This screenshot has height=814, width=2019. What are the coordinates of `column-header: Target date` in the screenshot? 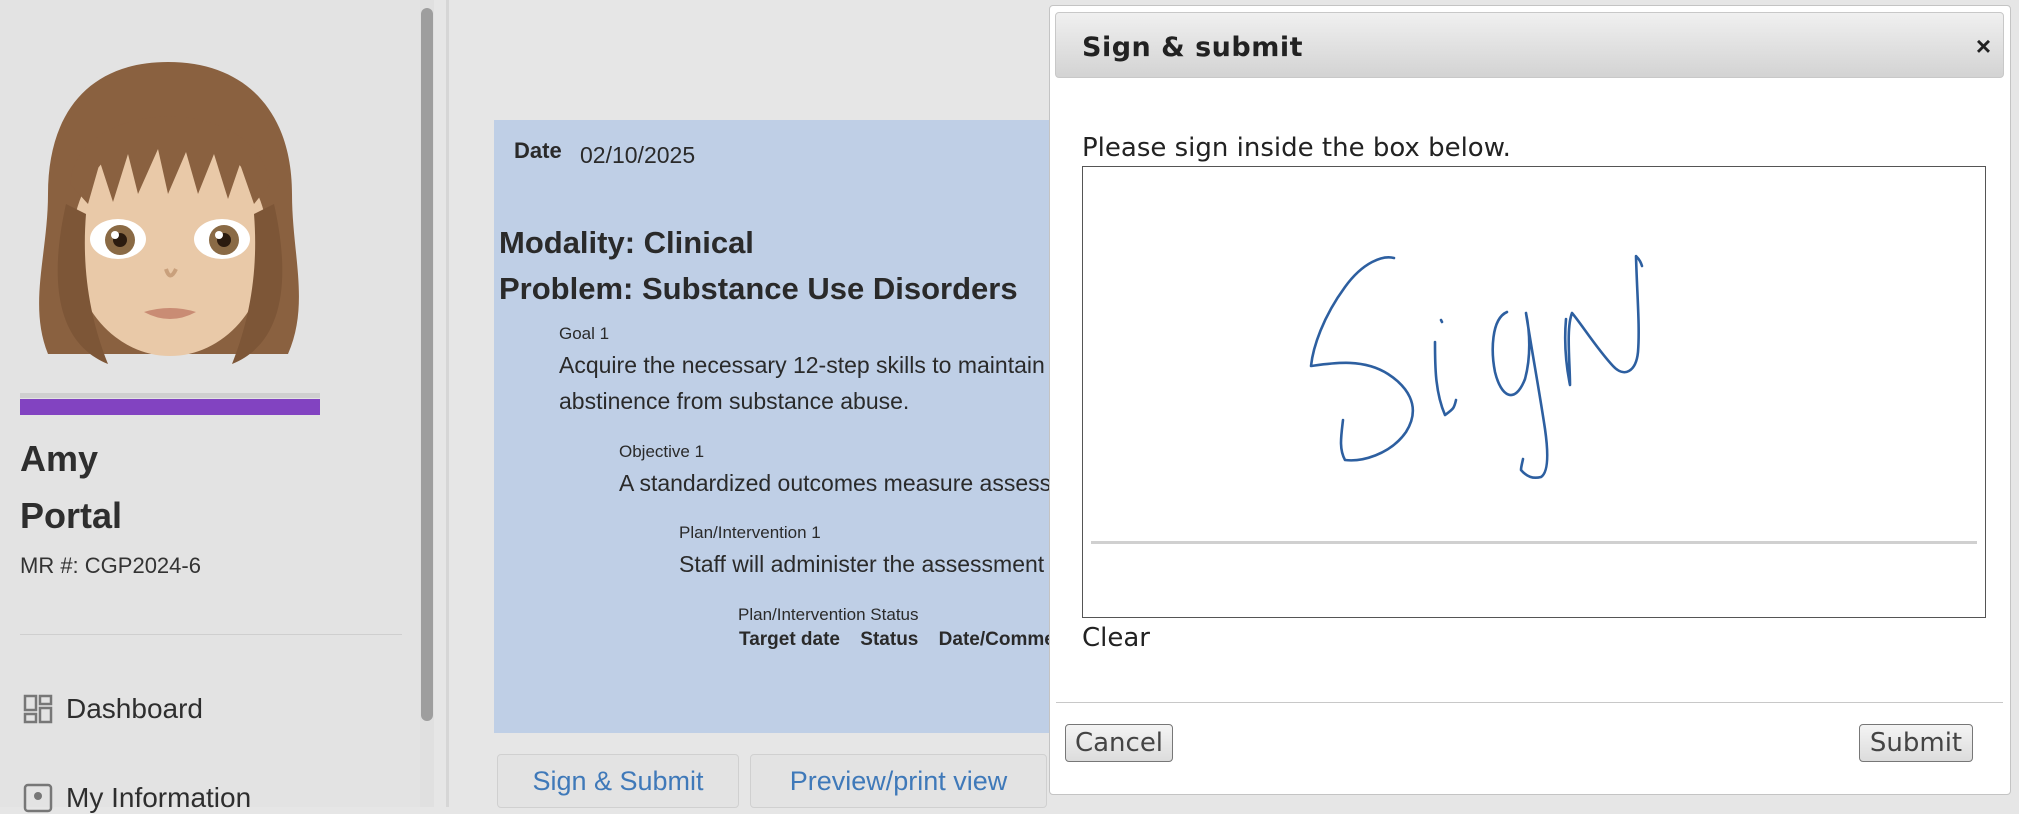 It's located at (790, 639).